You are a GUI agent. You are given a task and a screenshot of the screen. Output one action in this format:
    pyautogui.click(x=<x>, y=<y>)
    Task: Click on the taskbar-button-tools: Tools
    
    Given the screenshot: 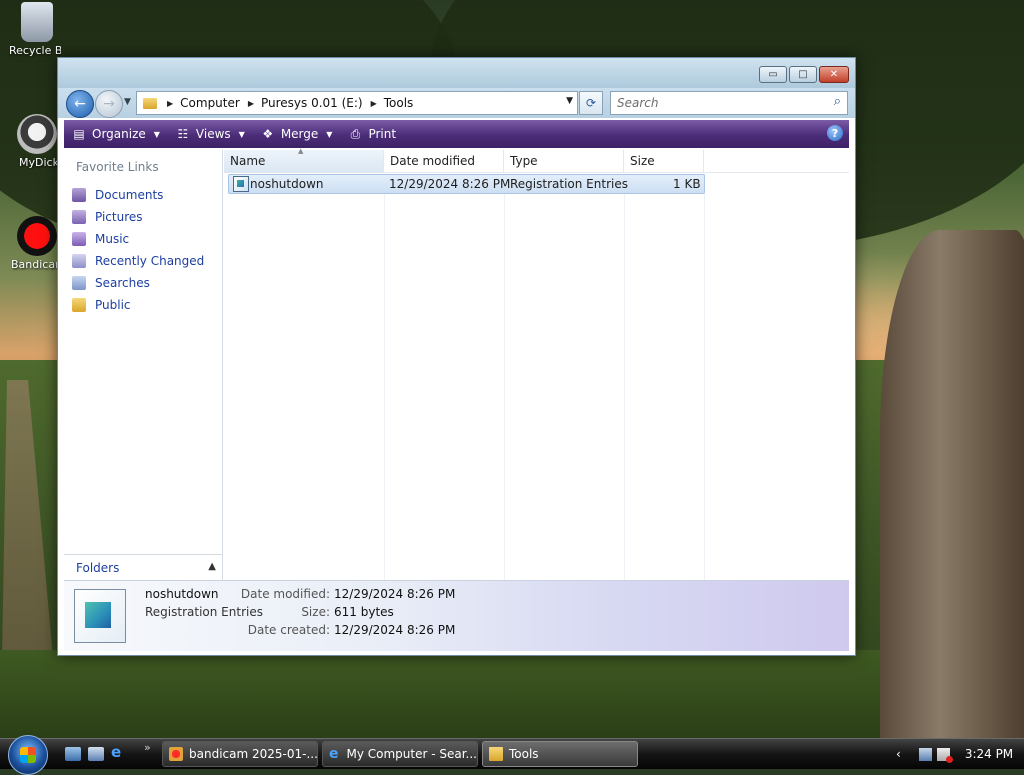 What is the action you would take?
    pyautogui.click(x=560, y=754)
    